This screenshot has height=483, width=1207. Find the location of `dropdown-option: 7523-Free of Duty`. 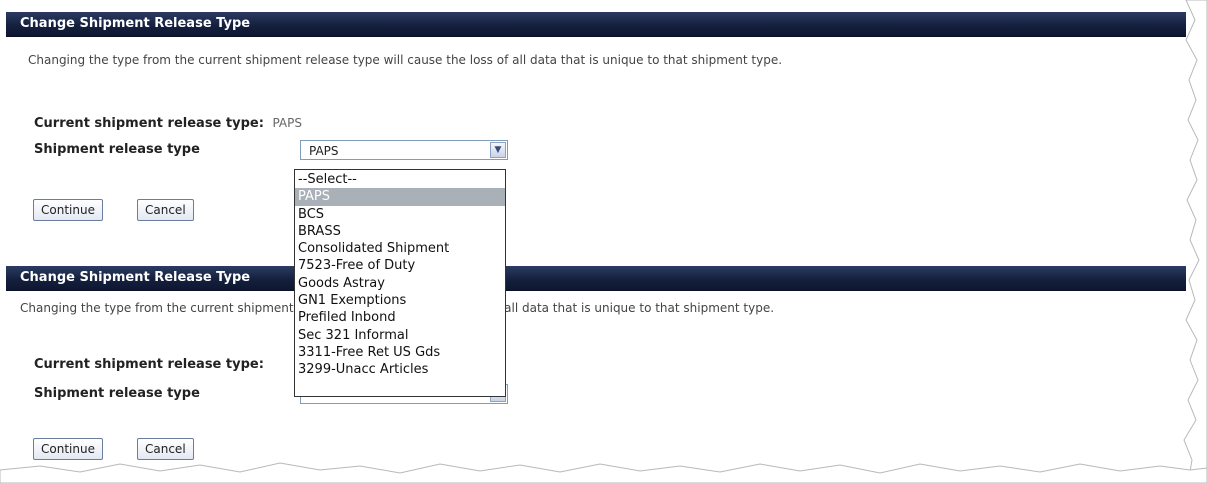

dropdown-option: 7523-Free of Duty is located at coordinates (400, 265).